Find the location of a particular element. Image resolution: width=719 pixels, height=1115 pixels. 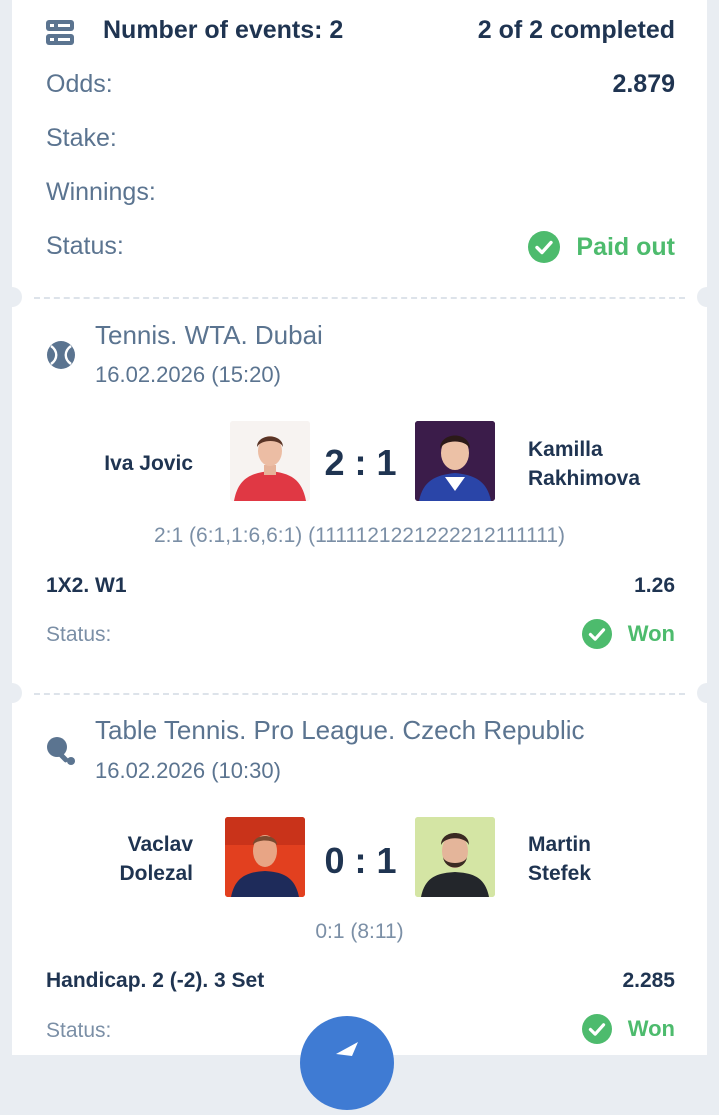

score-detail: 0:1 (8:11) is located at coordinates (359, 931).